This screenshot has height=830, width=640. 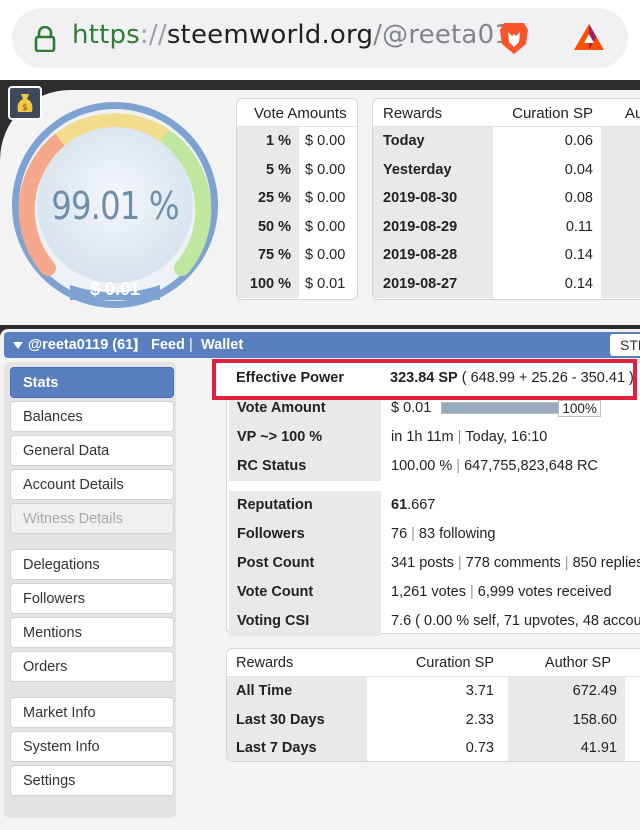 What do you see at coordinates (305, 466) in the screenshot?
I see `stat-label: RC Status` at bounding box center [305, 466].